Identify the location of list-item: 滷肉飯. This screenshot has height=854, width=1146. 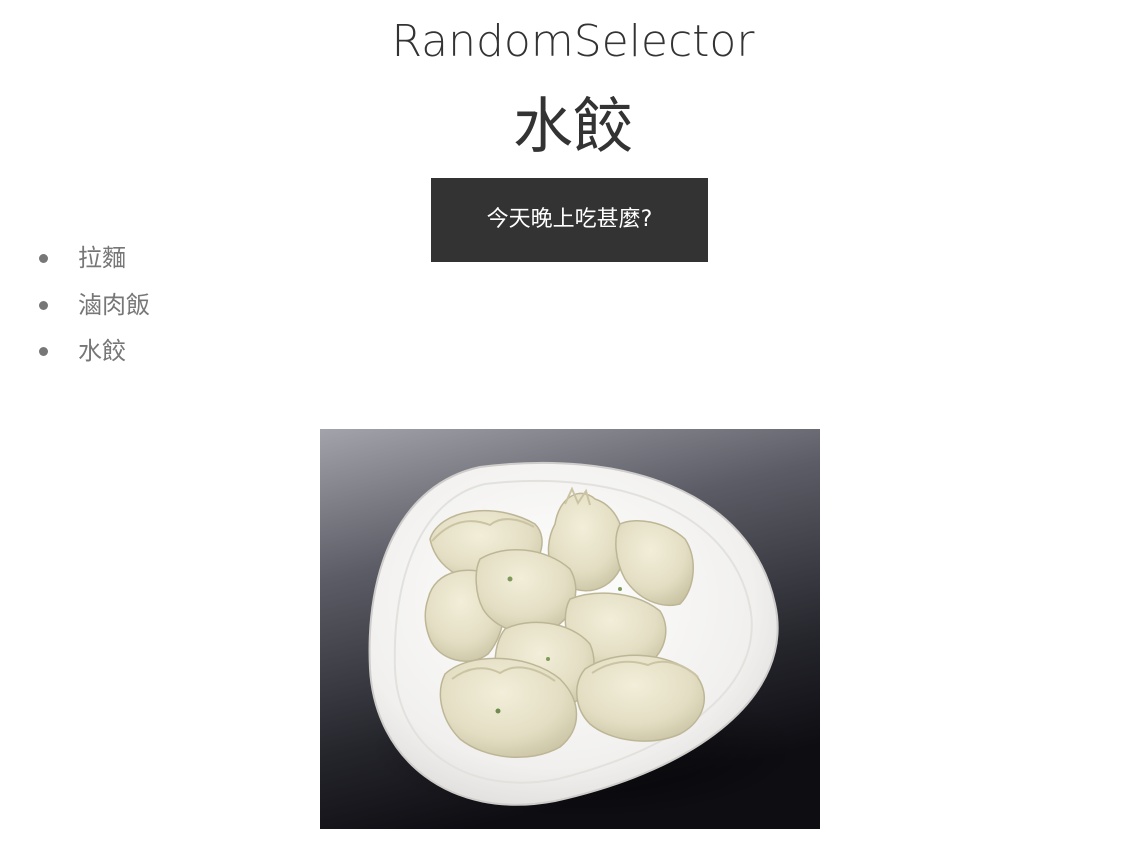
(92, 306).